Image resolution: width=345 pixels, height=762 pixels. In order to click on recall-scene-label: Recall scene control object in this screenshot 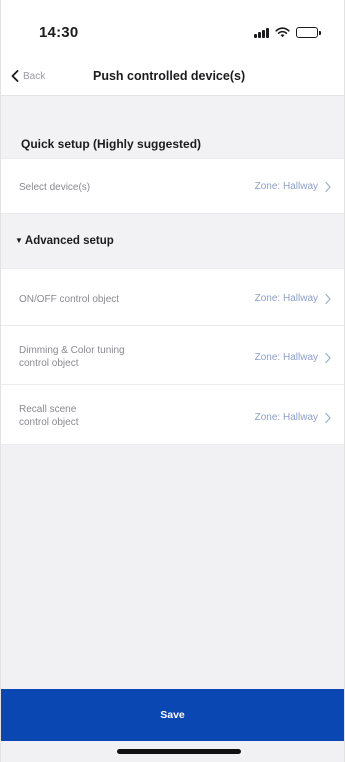, I will do `click(48, 416)`.